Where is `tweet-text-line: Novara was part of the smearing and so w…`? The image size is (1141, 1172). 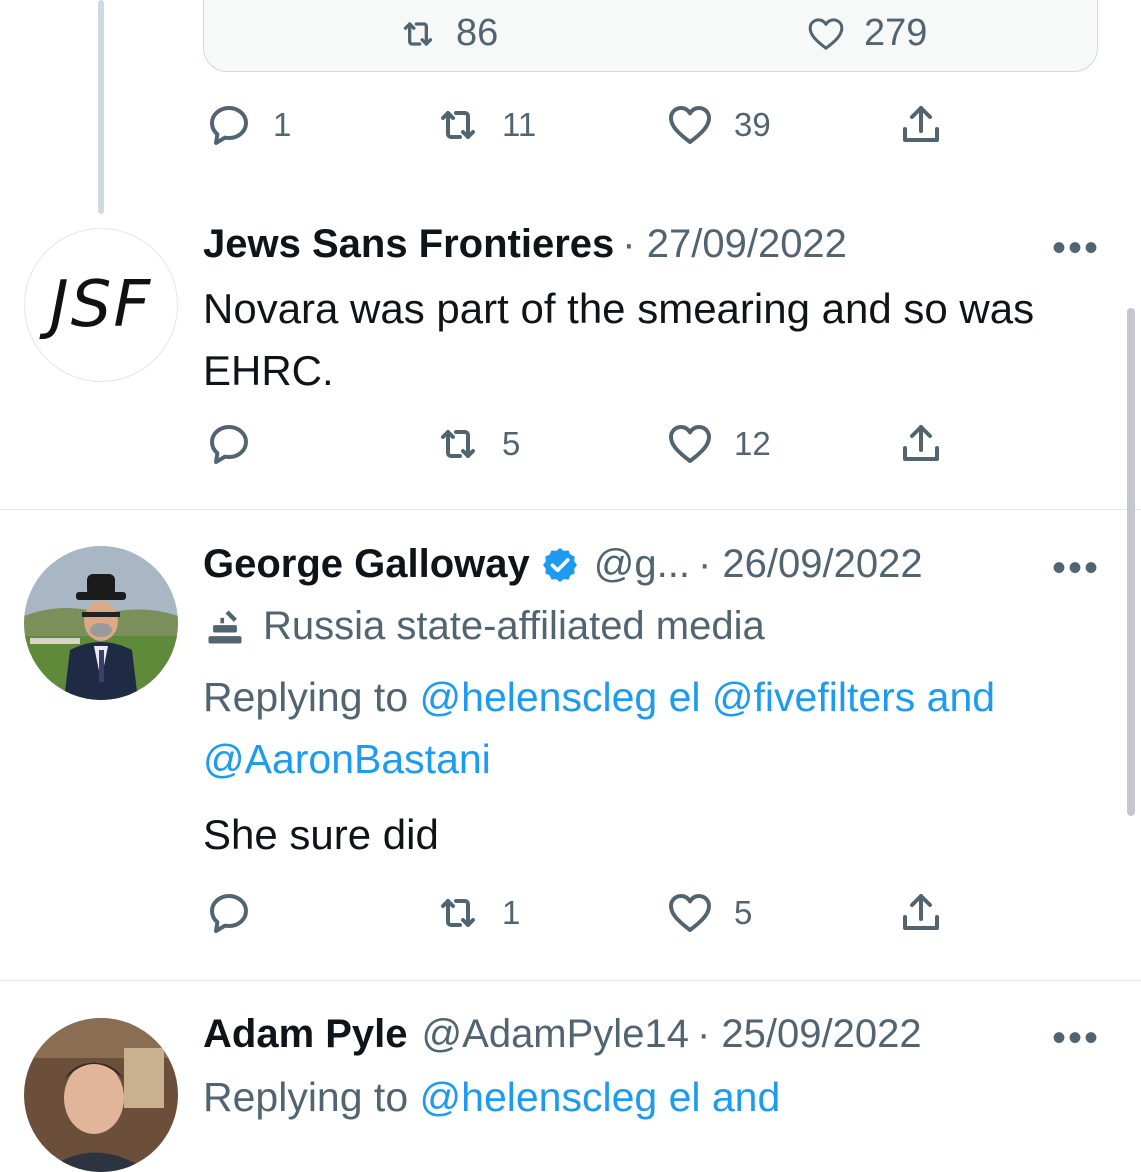
tweet-text-line: Novara was part of the smearing and so w… is located at coordinates (619, 308).